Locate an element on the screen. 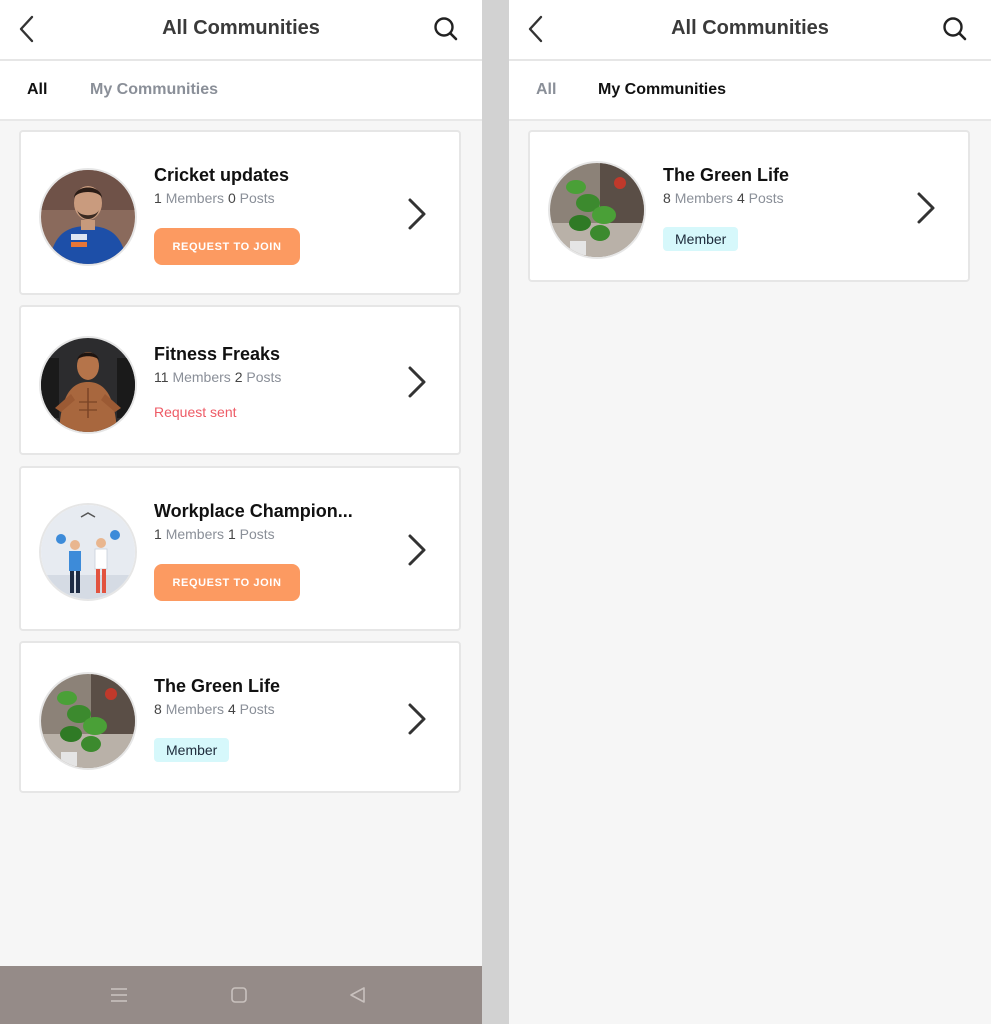 This screenshot has height=1024, width=991. home-square-icon is located at coordinates (239, 995).